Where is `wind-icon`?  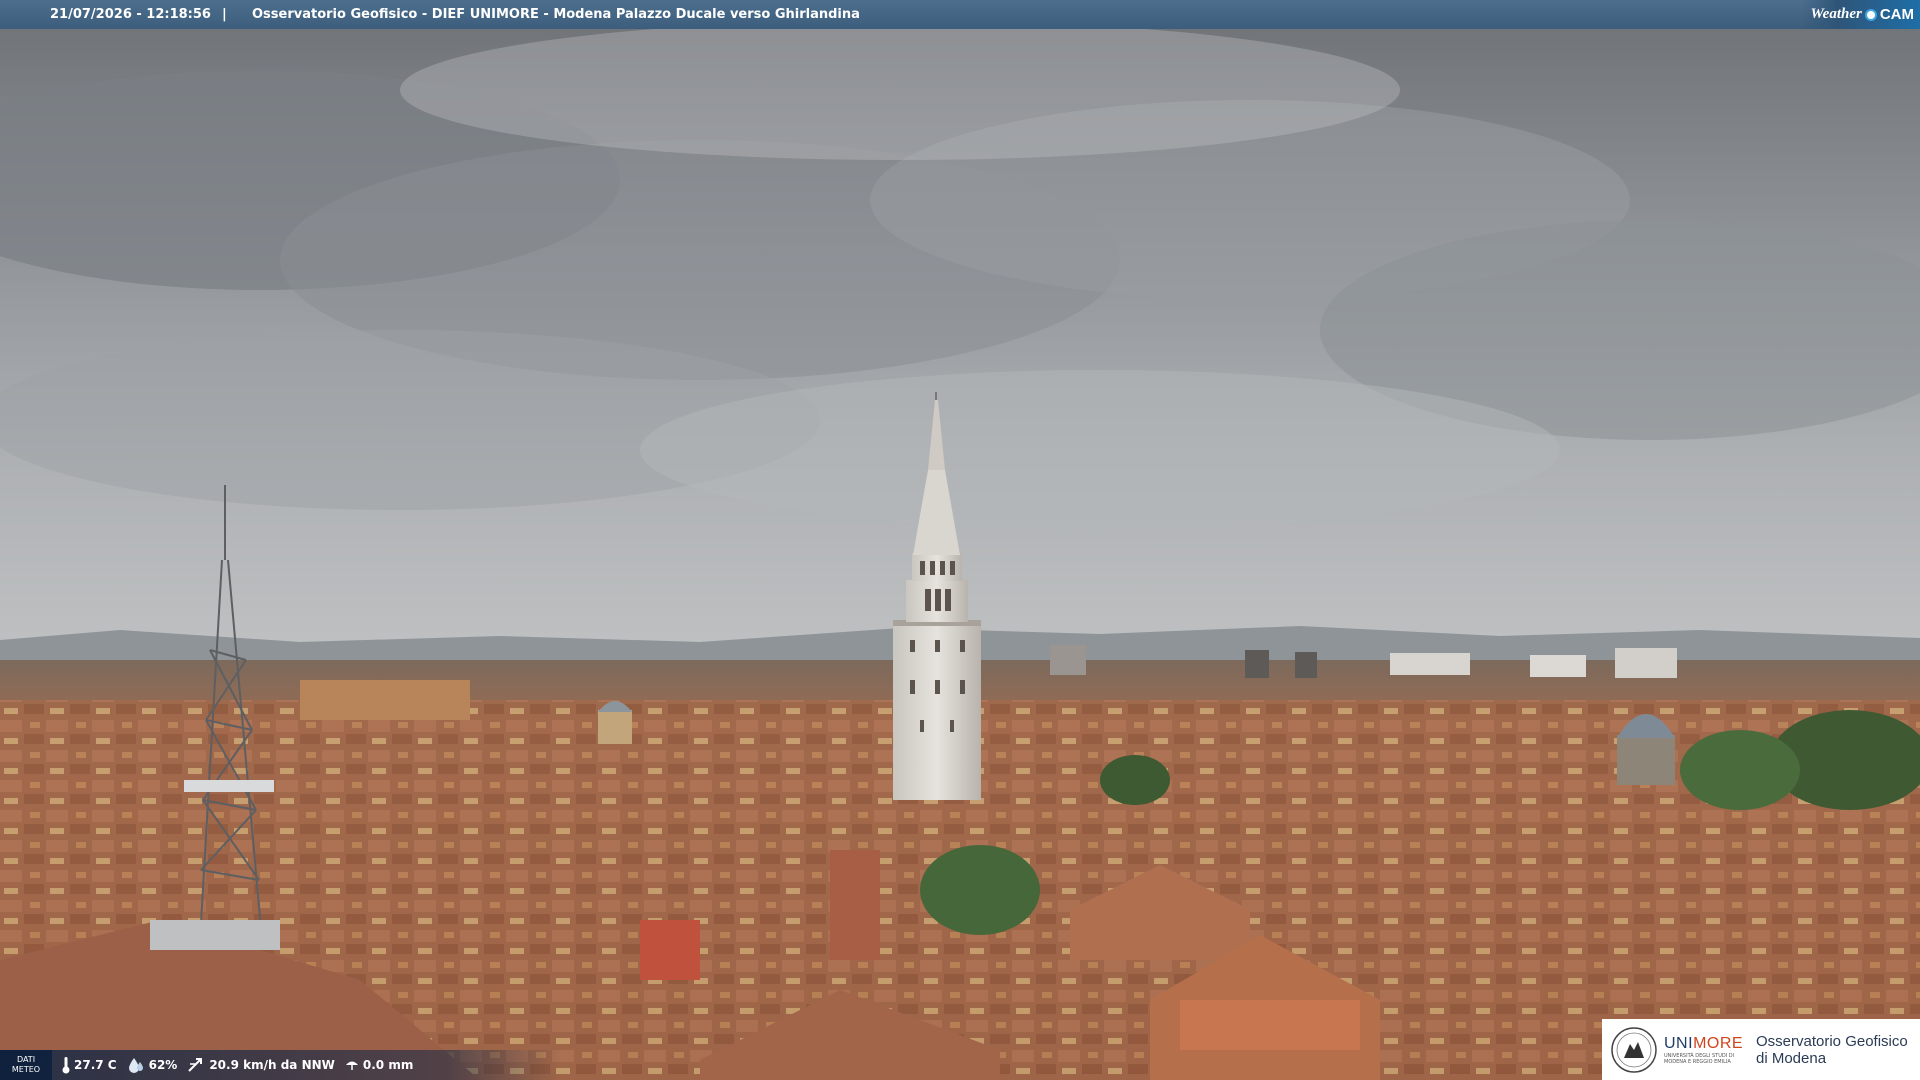 wind-icon is located at coordinates (195, 1065).